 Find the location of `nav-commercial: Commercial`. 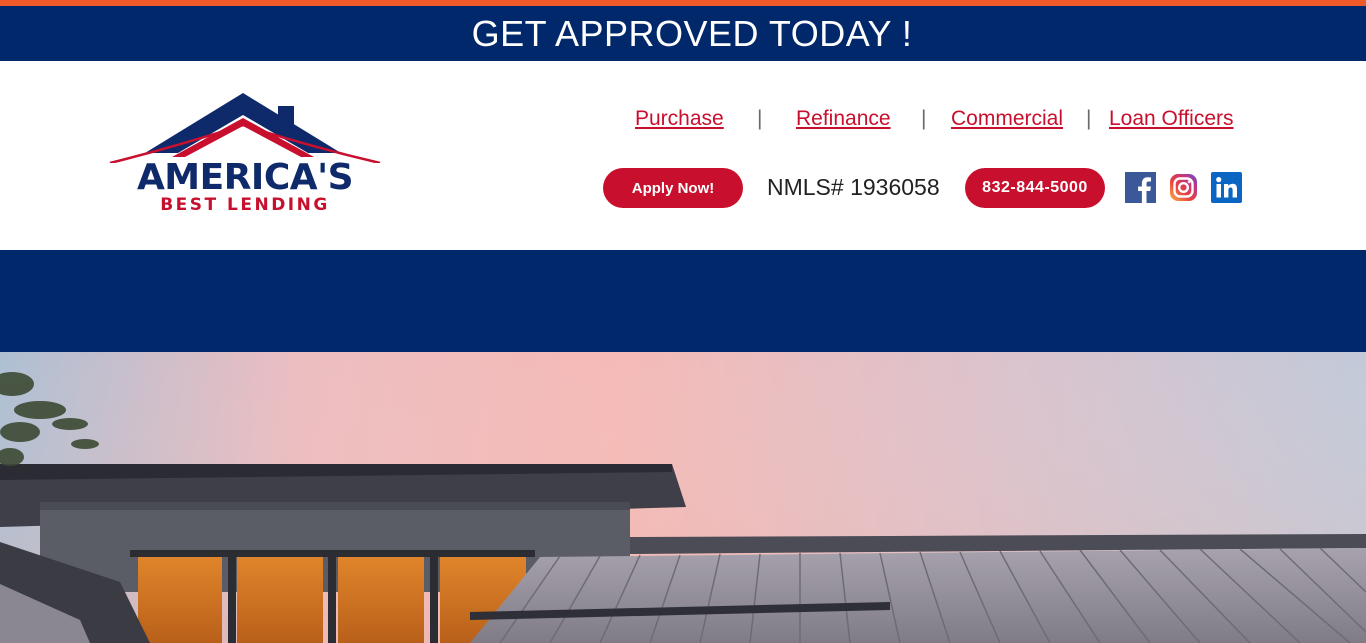

nav-commercial: Commercial is located at coordinates (1007, 119).